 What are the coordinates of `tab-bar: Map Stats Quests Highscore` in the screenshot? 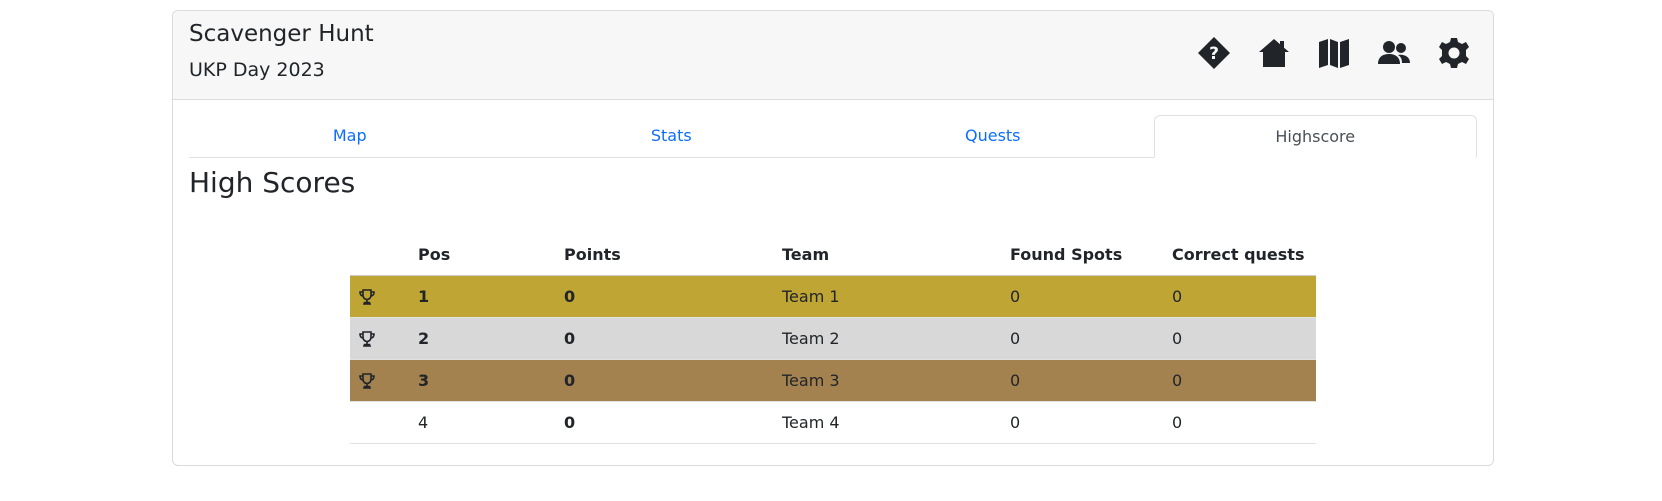 It's located at (833, 136).